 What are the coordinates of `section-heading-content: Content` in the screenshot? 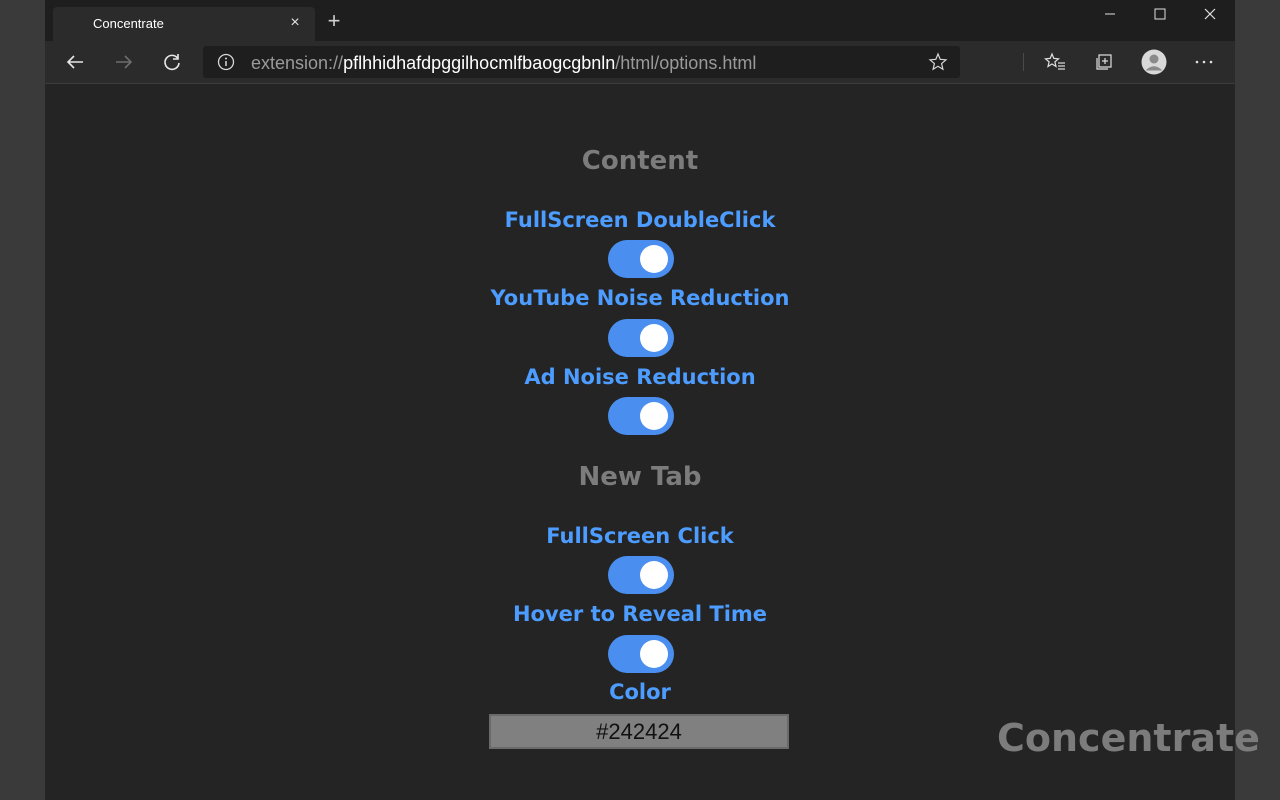 It's located at (640, 161).